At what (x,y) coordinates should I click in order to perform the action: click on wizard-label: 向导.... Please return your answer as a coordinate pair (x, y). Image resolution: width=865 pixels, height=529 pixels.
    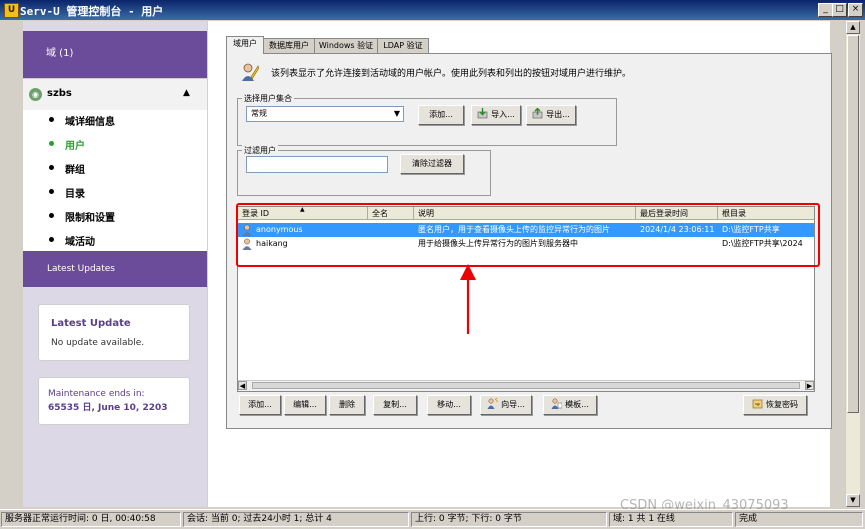
    Looking at the image, I should click on (513, 404).